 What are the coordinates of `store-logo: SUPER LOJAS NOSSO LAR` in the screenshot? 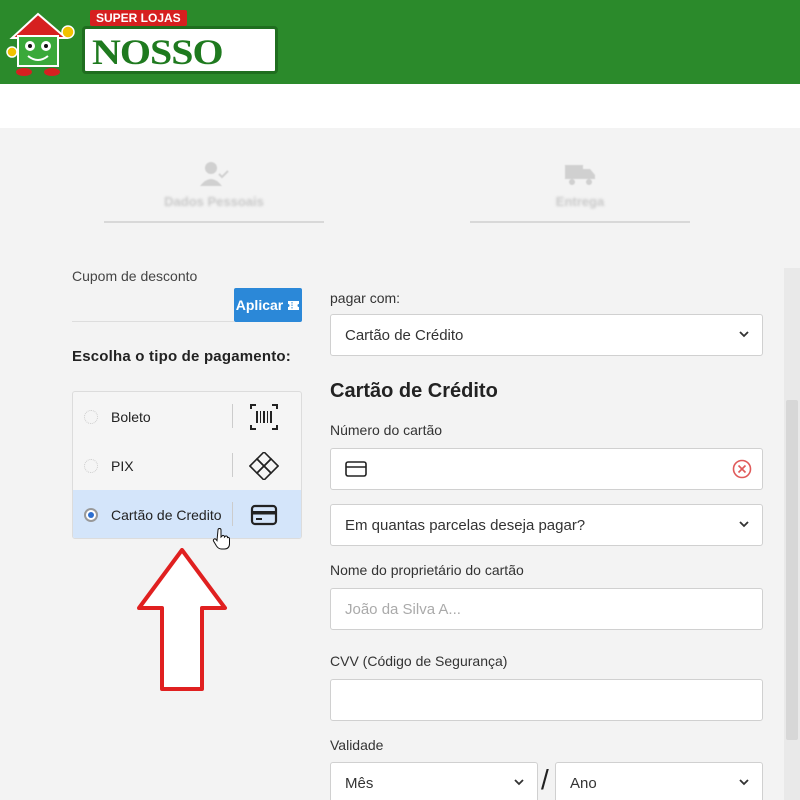 It's located at (142, 59).